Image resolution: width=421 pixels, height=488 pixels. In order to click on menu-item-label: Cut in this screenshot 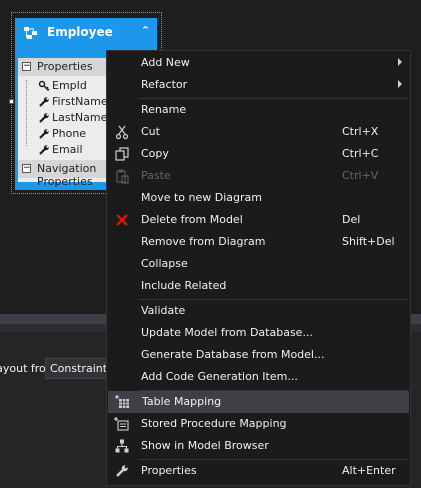, I will do `click(150, 131)`.